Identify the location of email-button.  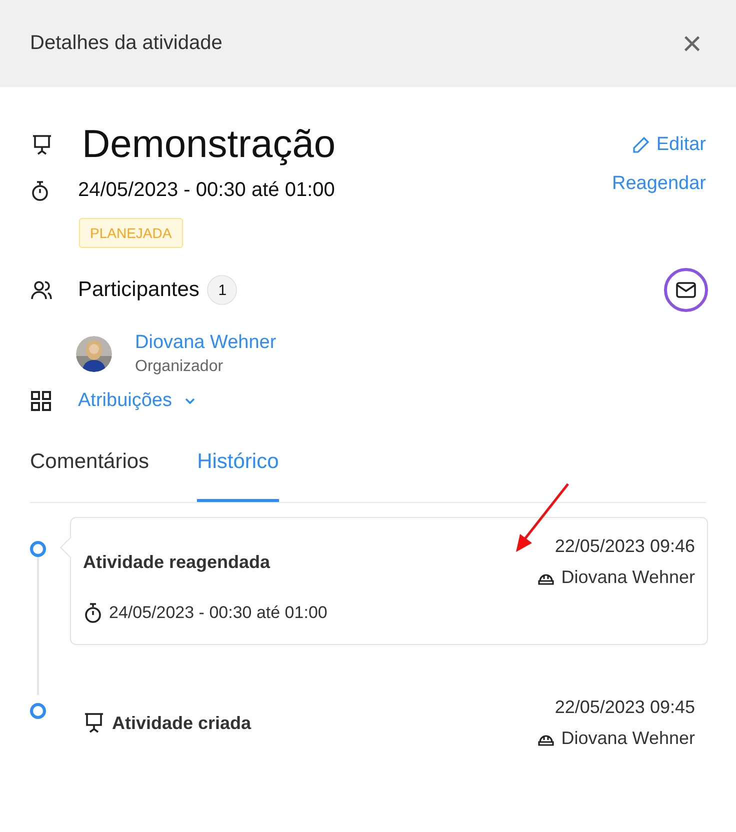
(686, 290).